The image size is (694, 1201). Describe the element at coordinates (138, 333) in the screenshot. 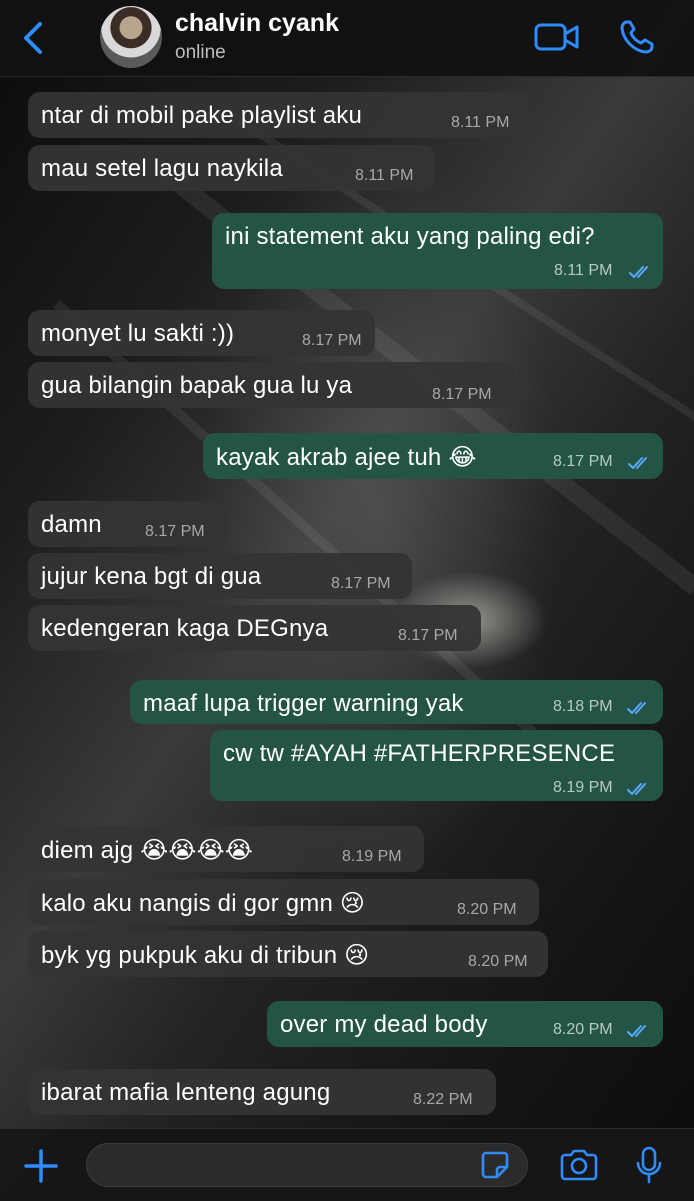

I see `message-text: monyet lu sakti :))` at that location.